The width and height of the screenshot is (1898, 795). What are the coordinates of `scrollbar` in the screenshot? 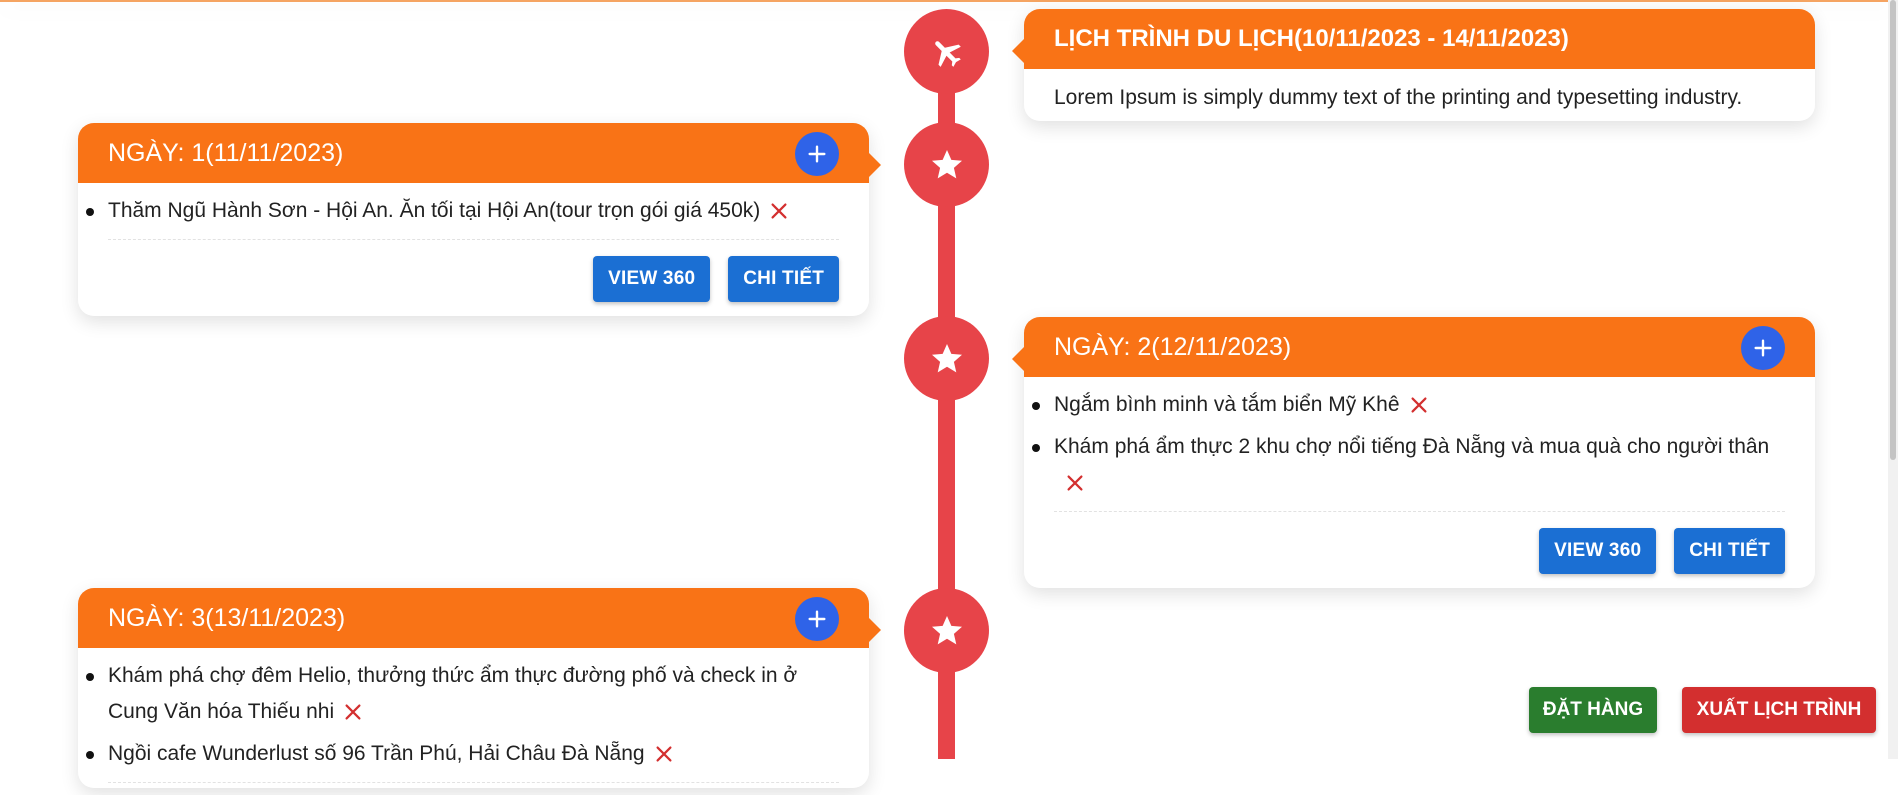 It's located at (1893, 379).